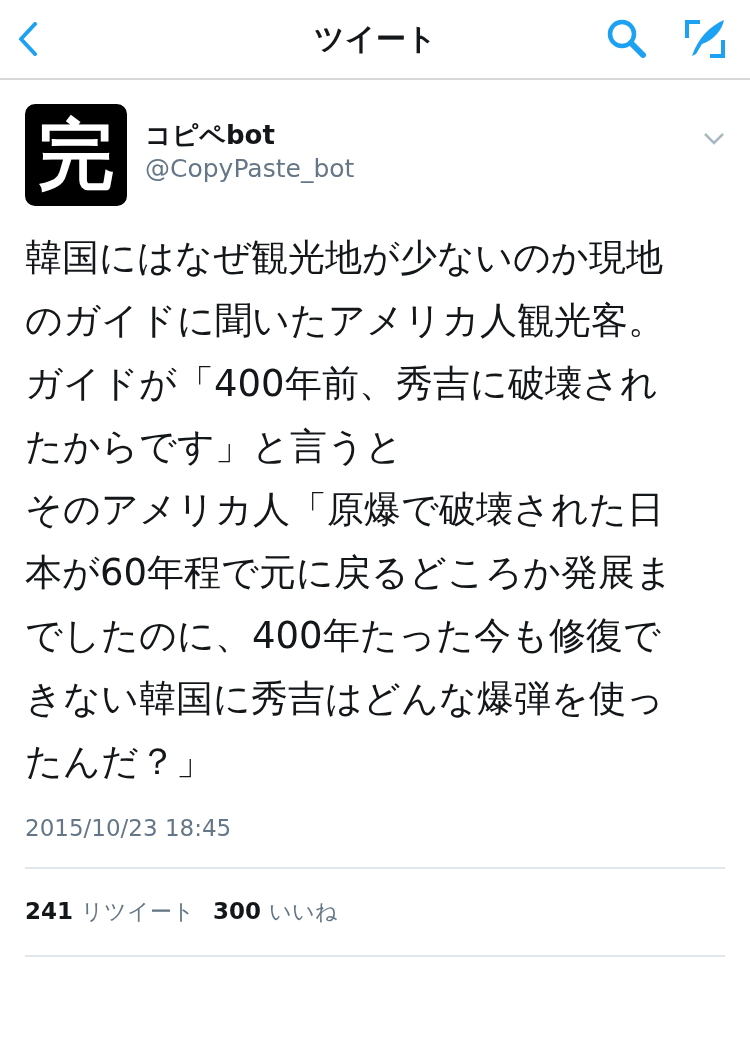 The height and width of the screenshot is (1037, 750). Describe the element at coordinates (49, 911) in the screenshot. I see `stat-count: 241` at that location.